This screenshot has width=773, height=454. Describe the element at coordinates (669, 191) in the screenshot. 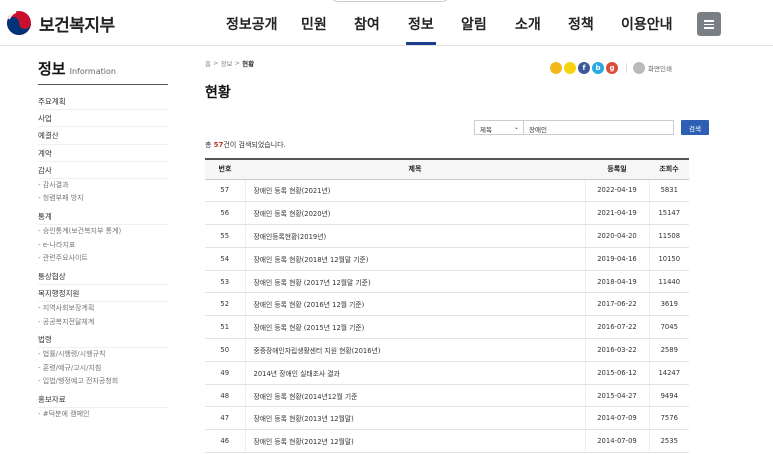

I see `row-views: 5831` at that location.